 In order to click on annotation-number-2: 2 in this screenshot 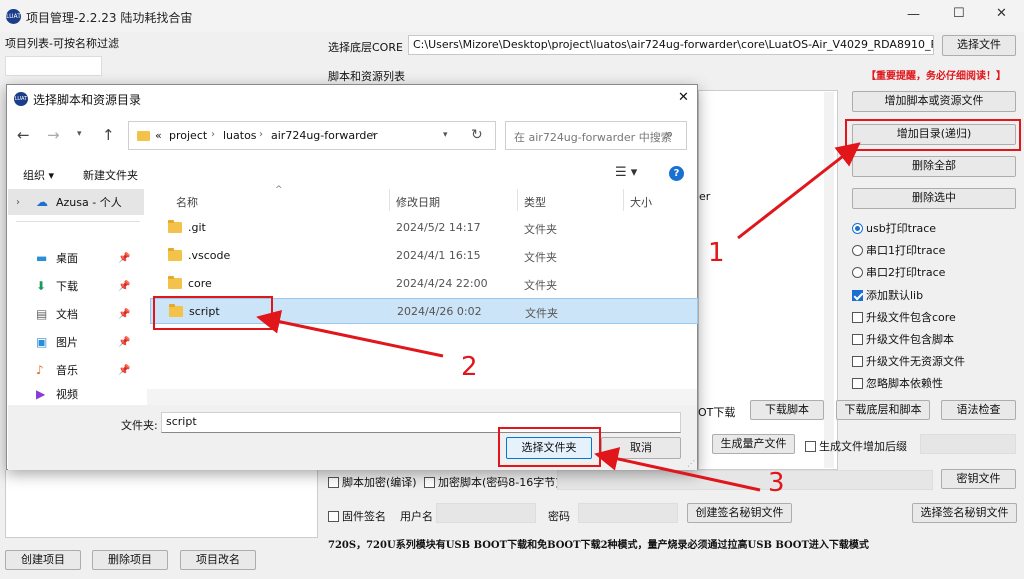, I will do `click(469, 367)`.